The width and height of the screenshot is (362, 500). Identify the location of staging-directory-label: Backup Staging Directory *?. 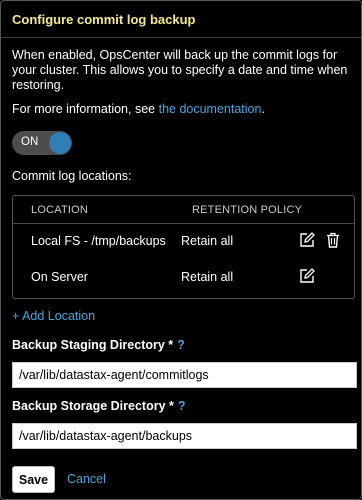
(98, 345).